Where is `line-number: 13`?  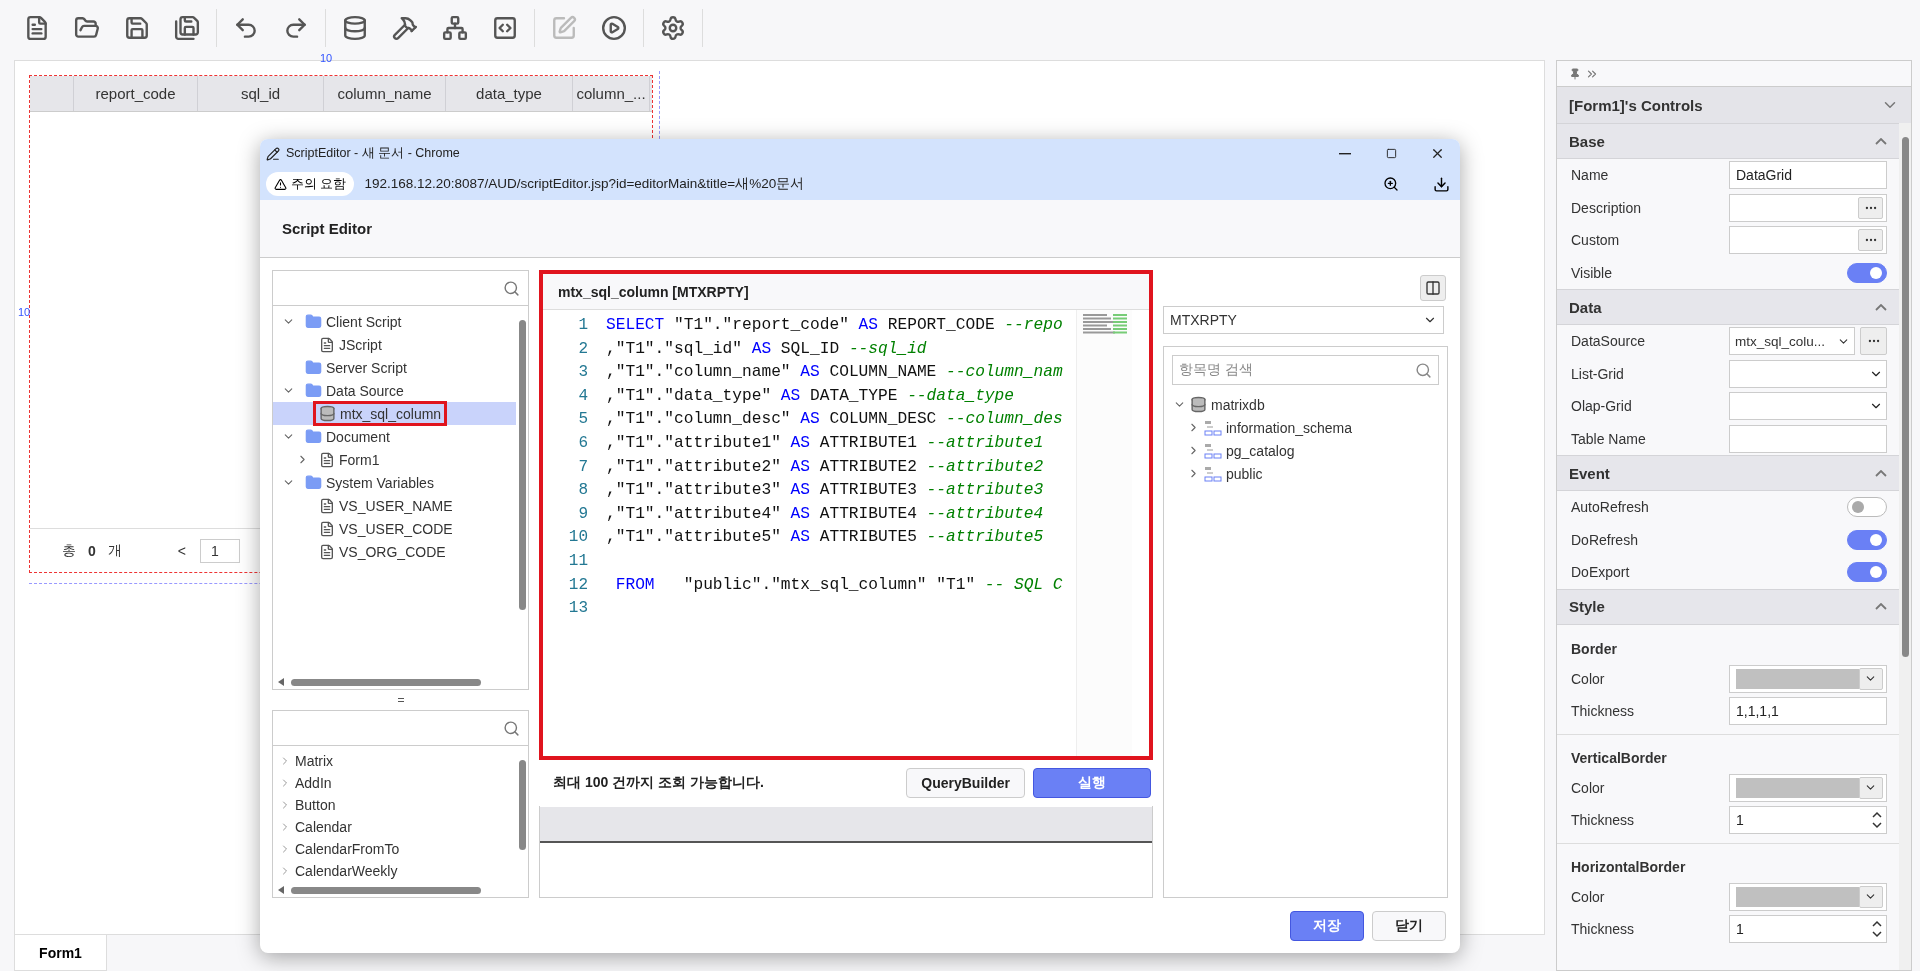 line-number: 13 is located at coordinates (578, 609).